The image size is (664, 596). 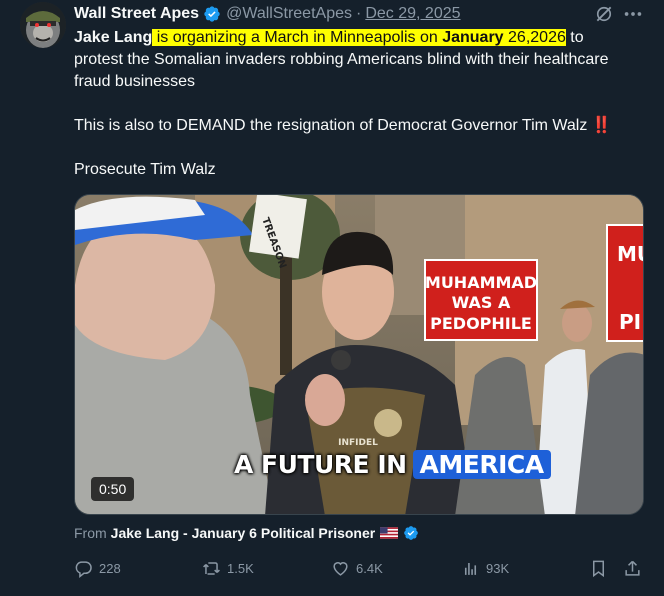 I want to click on video-caption: A FUTURE IN AMERICA, so click(x=389, y=464).